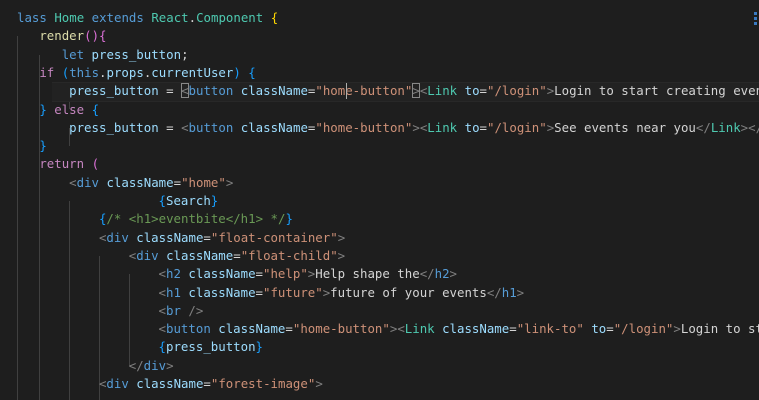 This screenshot has width=759, height=400. What do you see at coordinates (472, 91) in the screenshot?
I see `code-token: to` at bounding box center [472, 91].